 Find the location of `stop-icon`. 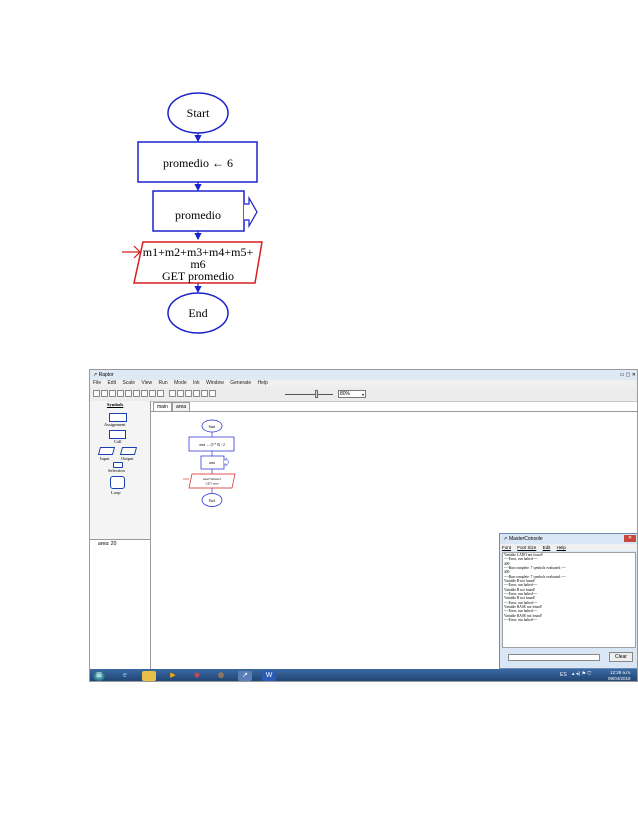

stop-icon is located at coordinates (188, 393).